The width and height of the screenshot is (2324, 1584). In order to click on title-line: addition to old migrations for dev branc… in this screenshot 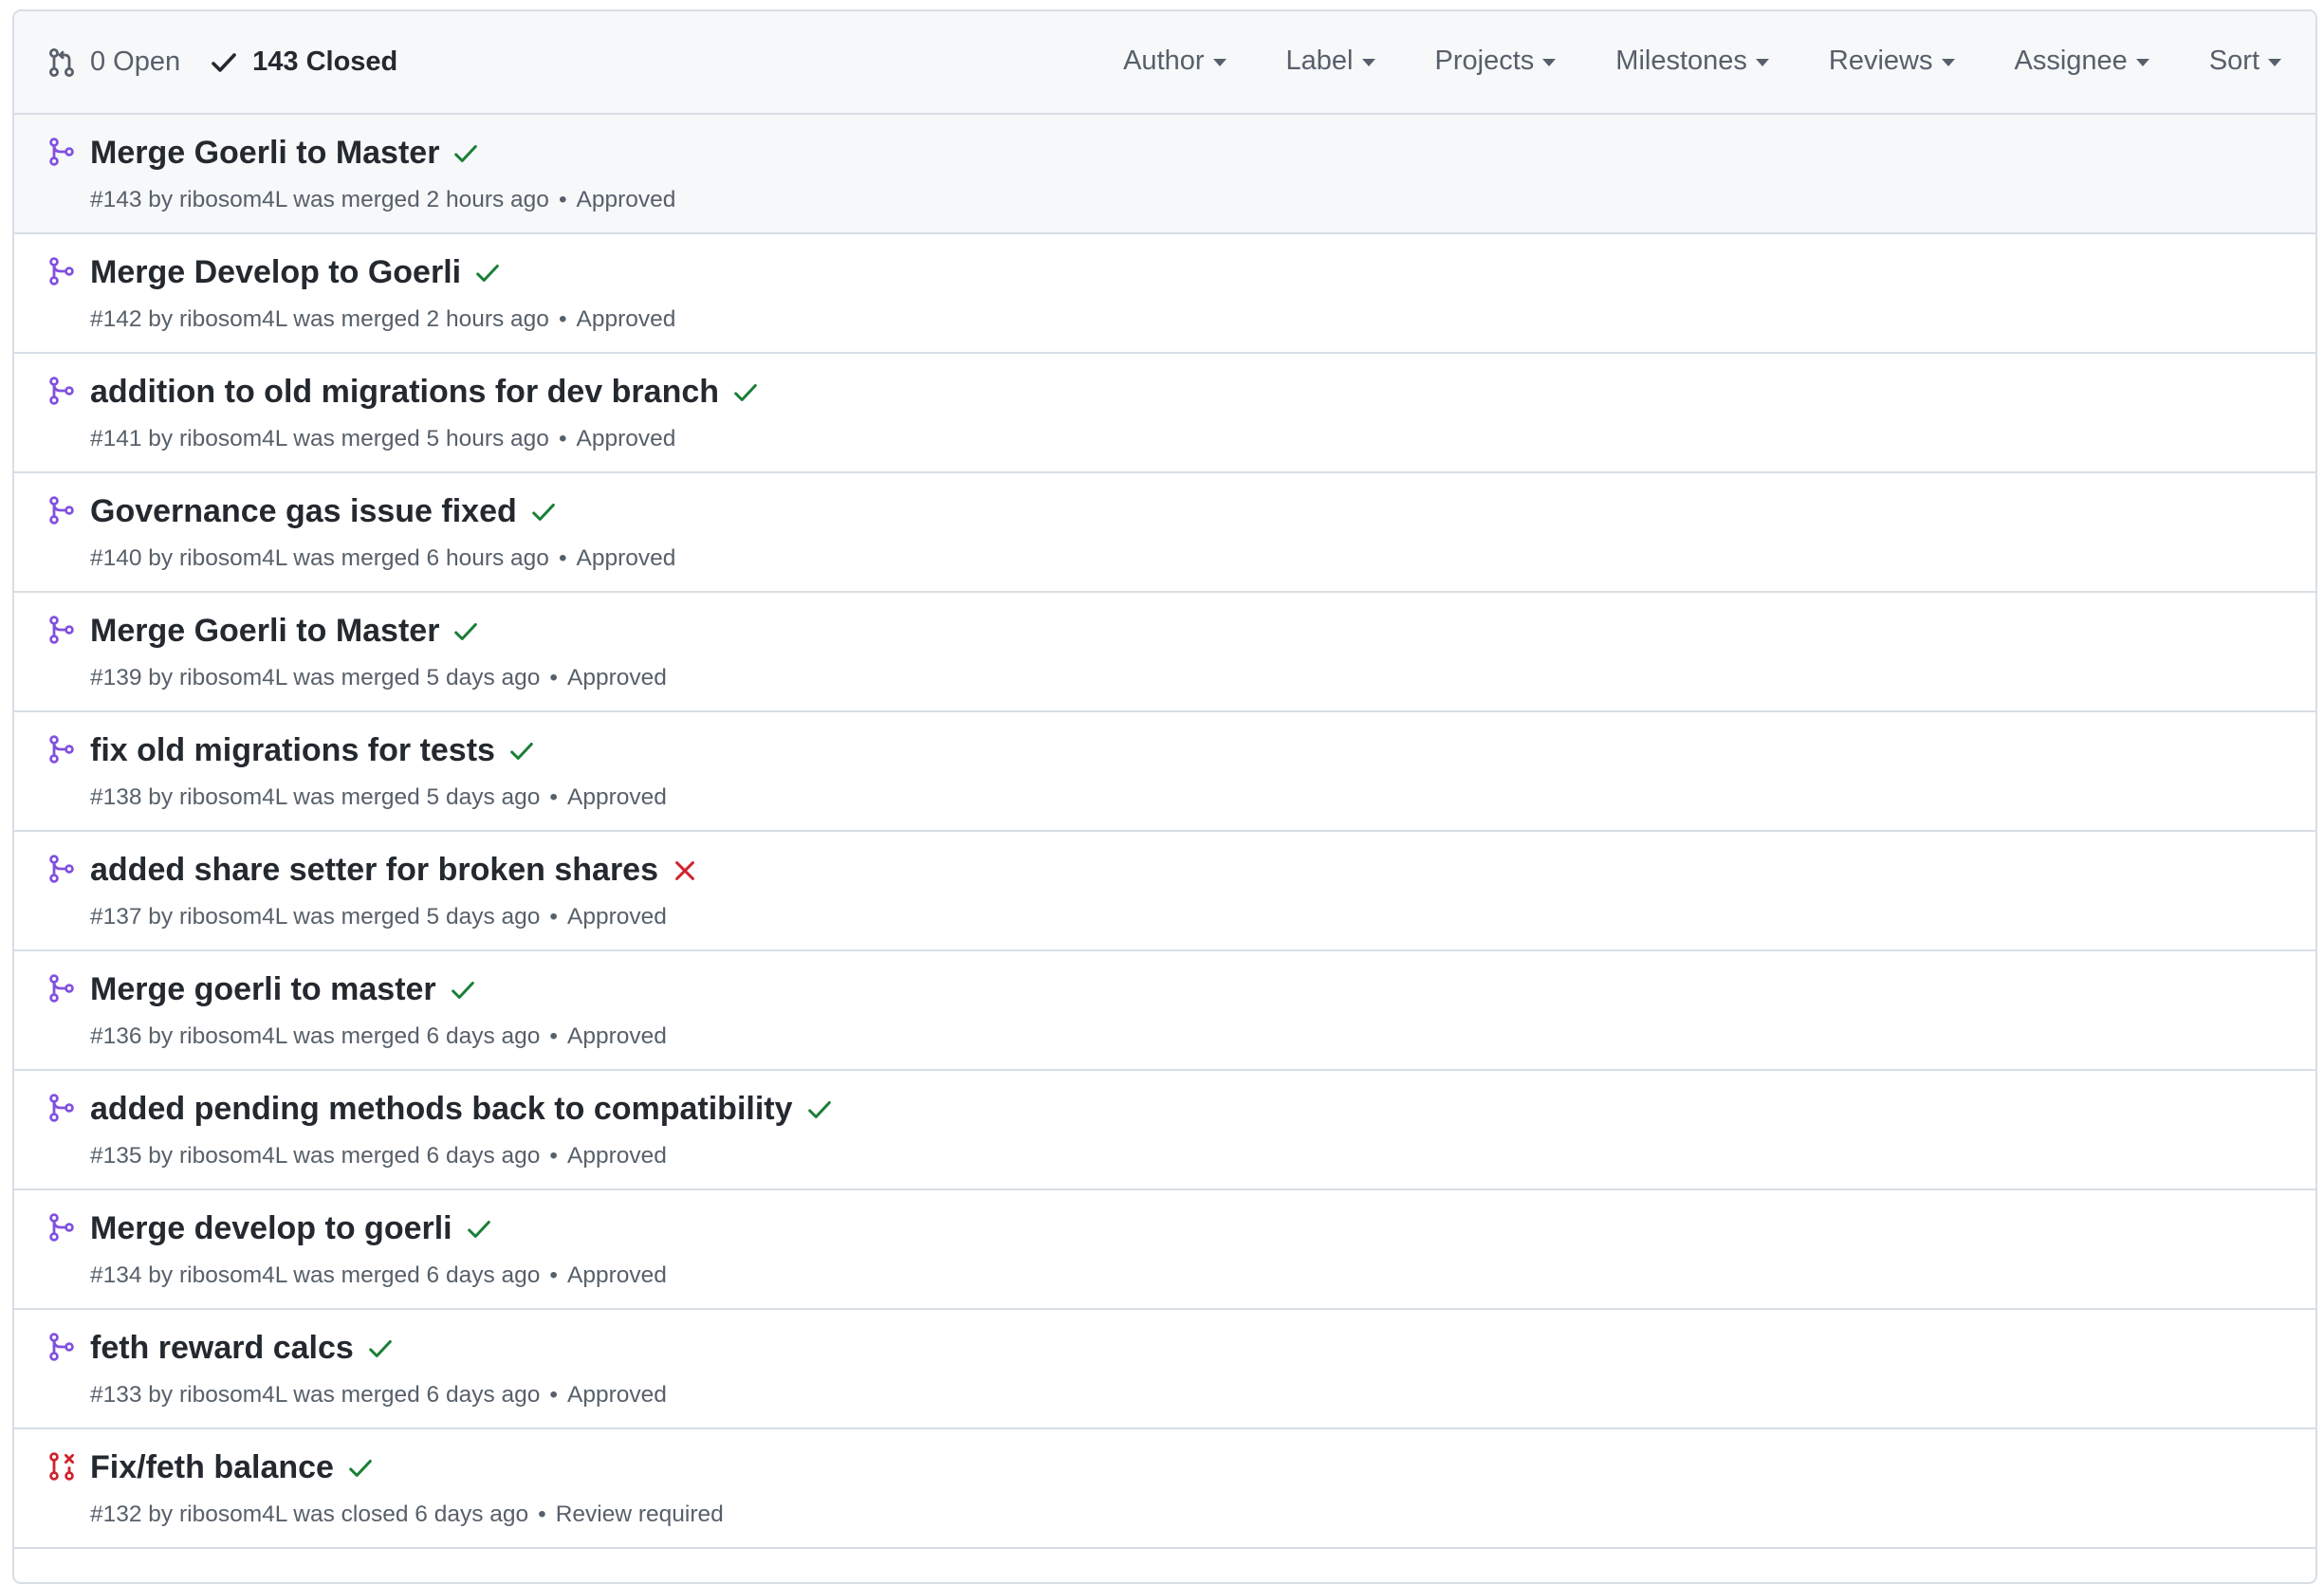, I will do `click(426, 392)`.